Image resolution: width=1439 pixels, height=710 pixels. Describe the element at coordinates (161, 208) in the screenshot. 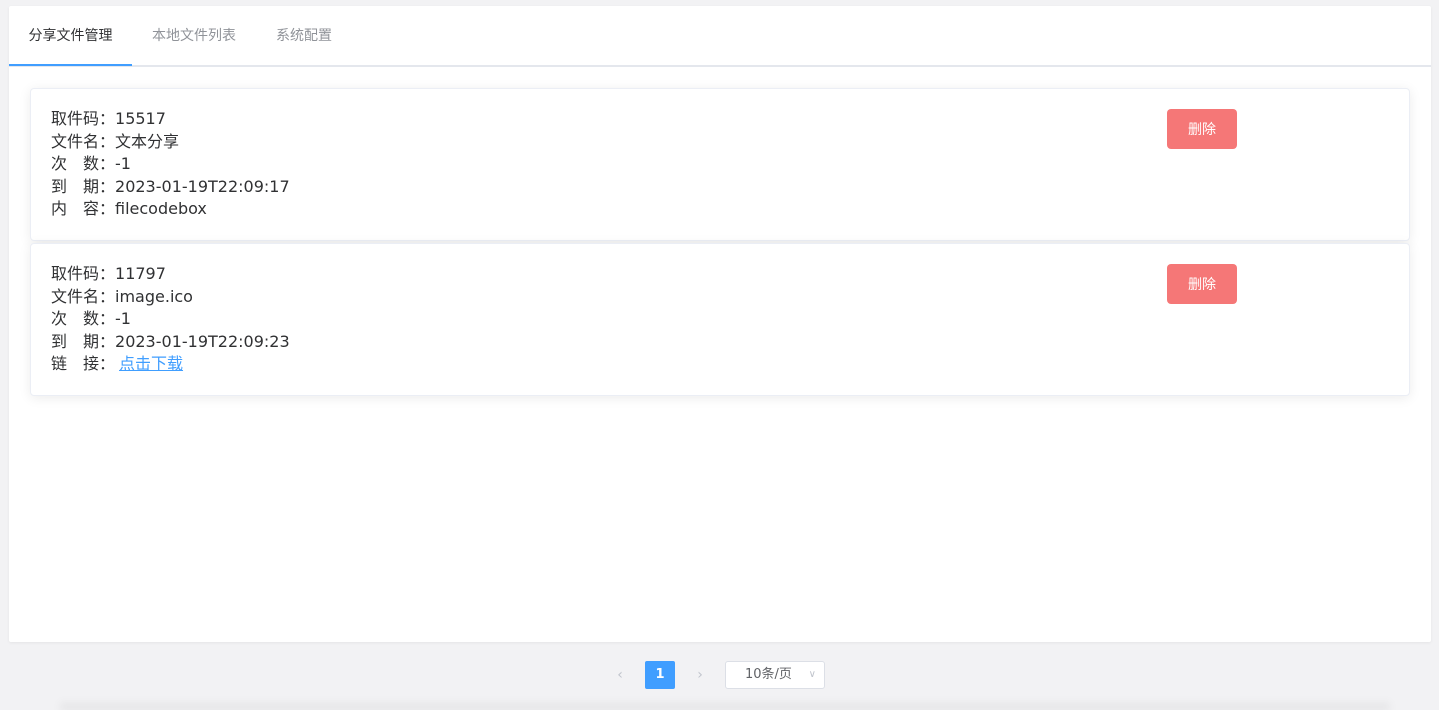

I see `content-value: filecodebox` at that location.